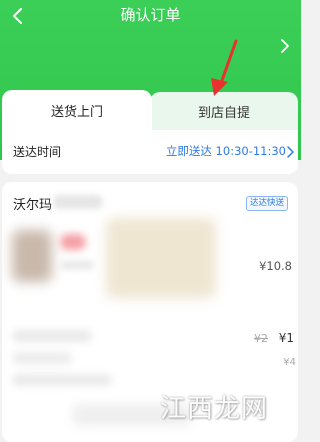 This screenshot has width=320, height=442. I want to click on annotation-arrow-icon, so click(224, 67).